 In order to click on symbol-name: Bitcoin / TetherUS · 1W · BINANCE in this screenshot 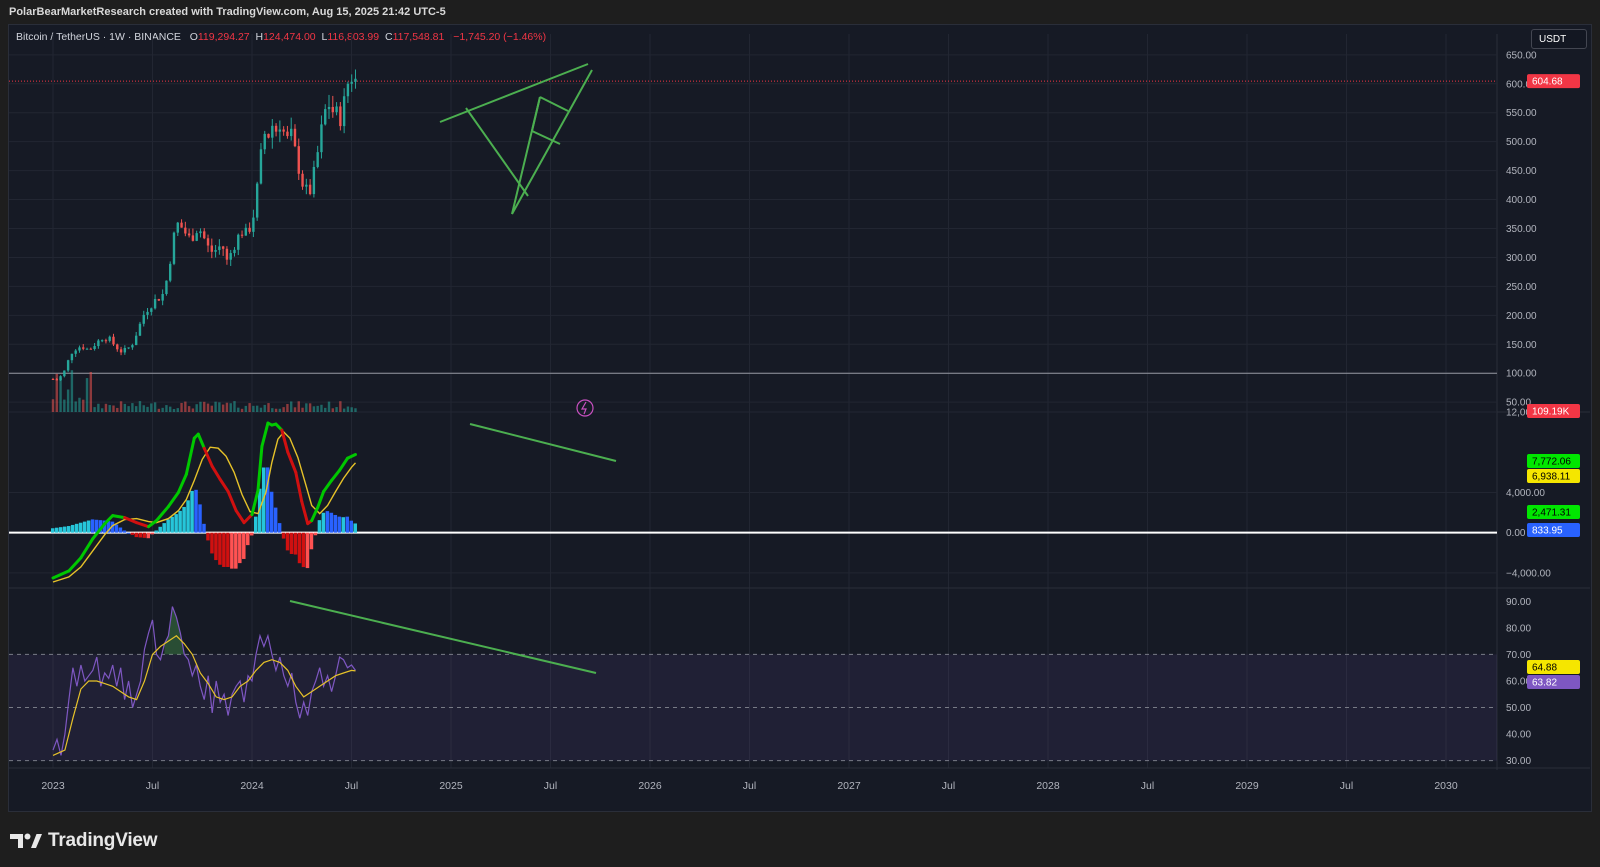, I will do `click(98, 37)`.